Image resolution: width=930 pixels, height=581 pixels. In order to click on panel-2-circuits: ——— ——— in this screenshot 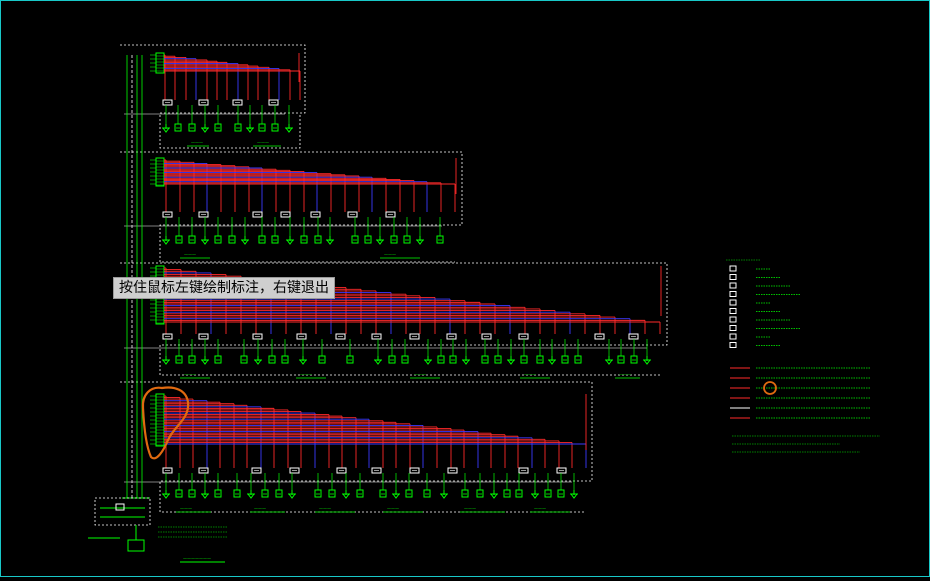, I will do `click(291, 207)`.